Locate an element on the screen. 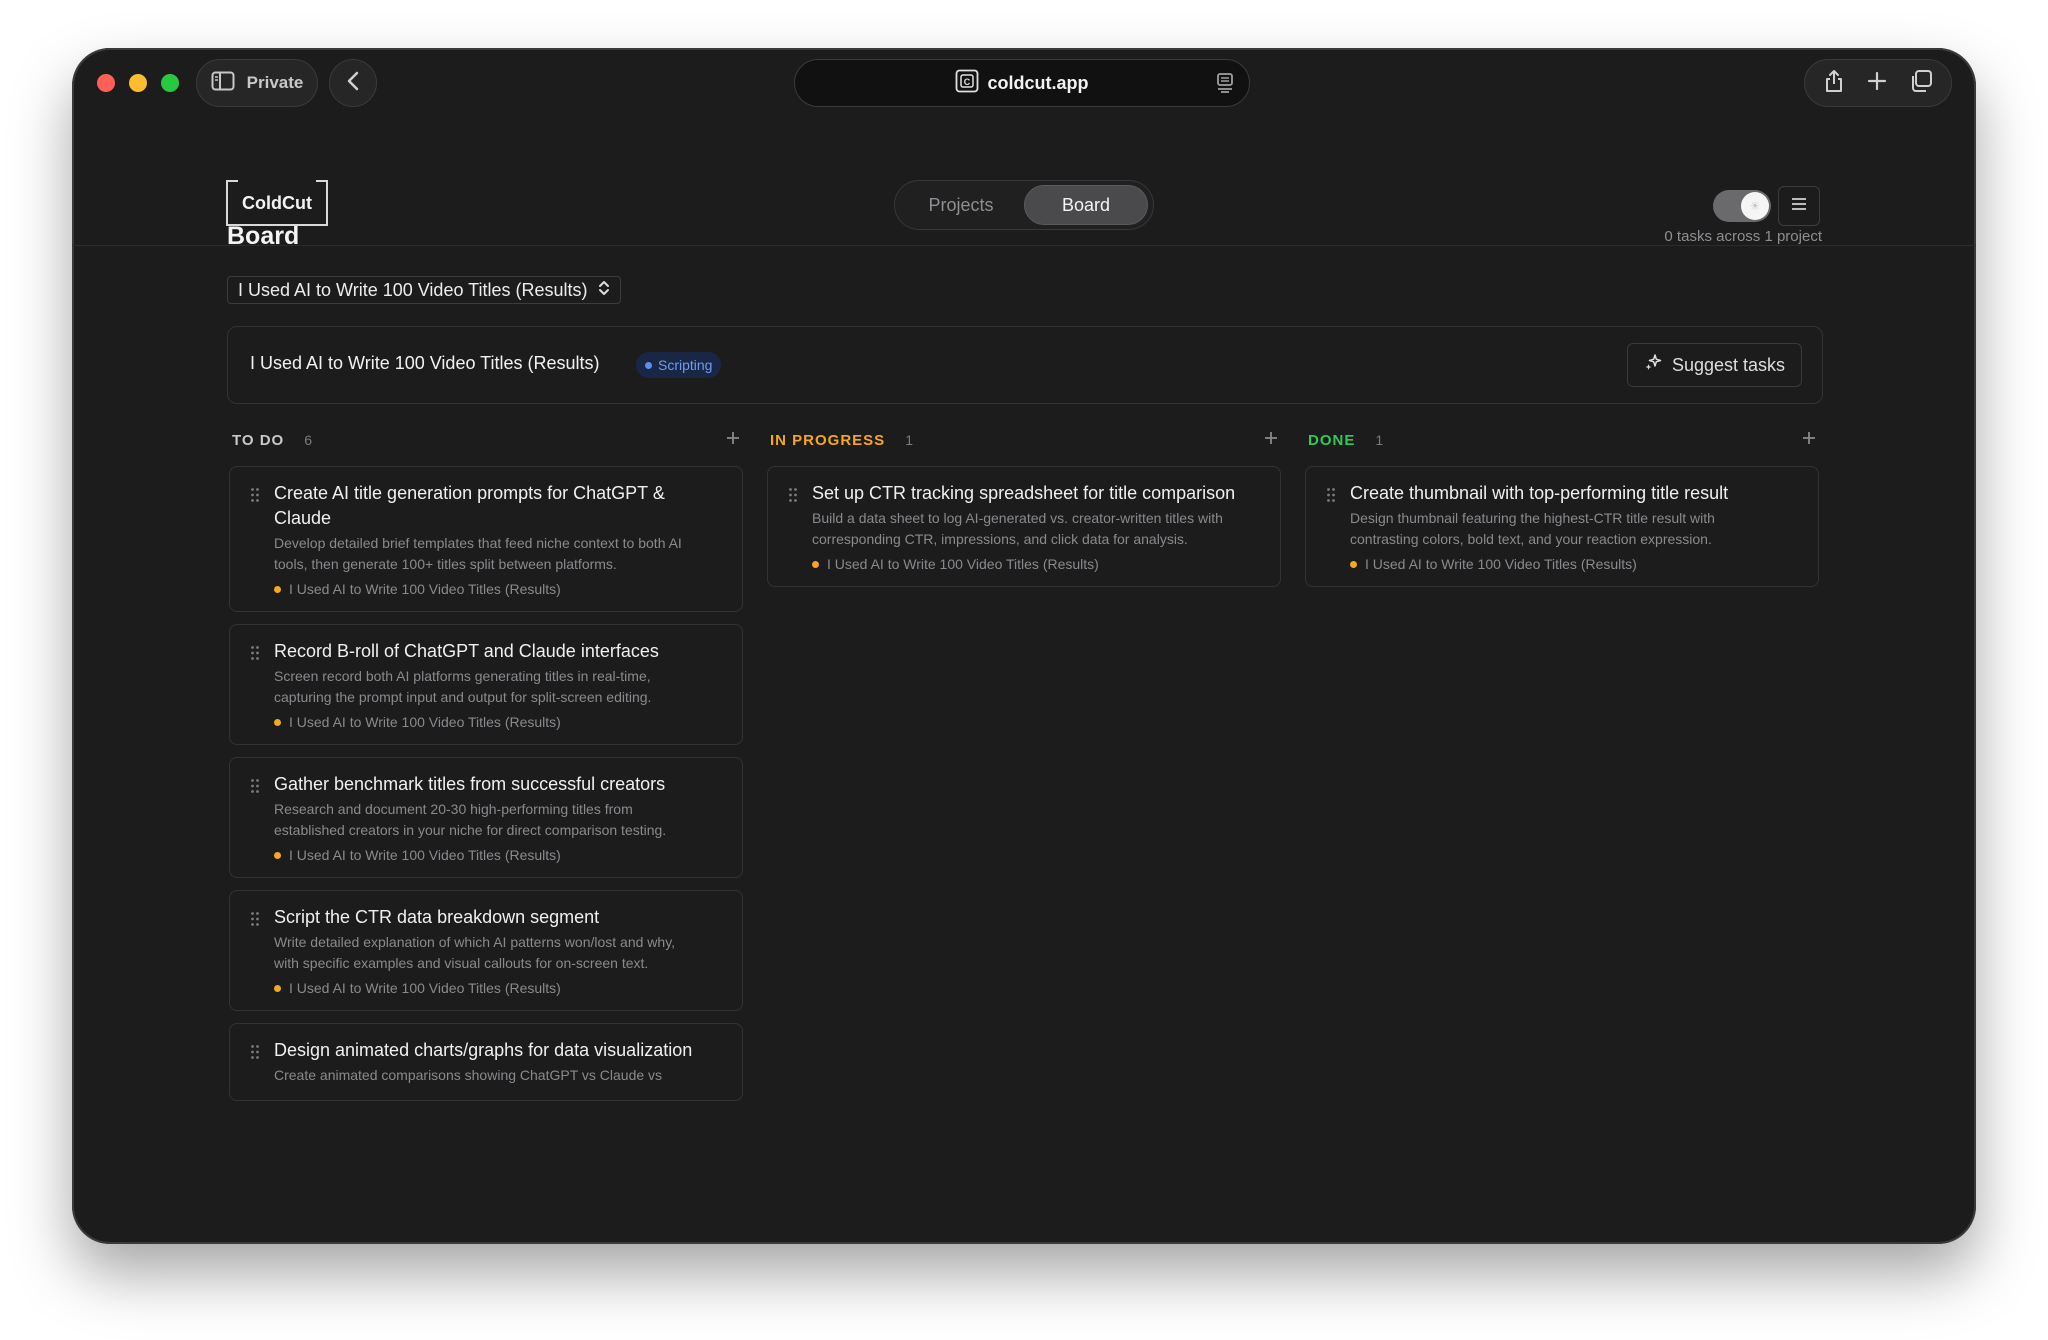  suggest-tasks-label: Suggest tasks is located at coordinates (1728, 364).